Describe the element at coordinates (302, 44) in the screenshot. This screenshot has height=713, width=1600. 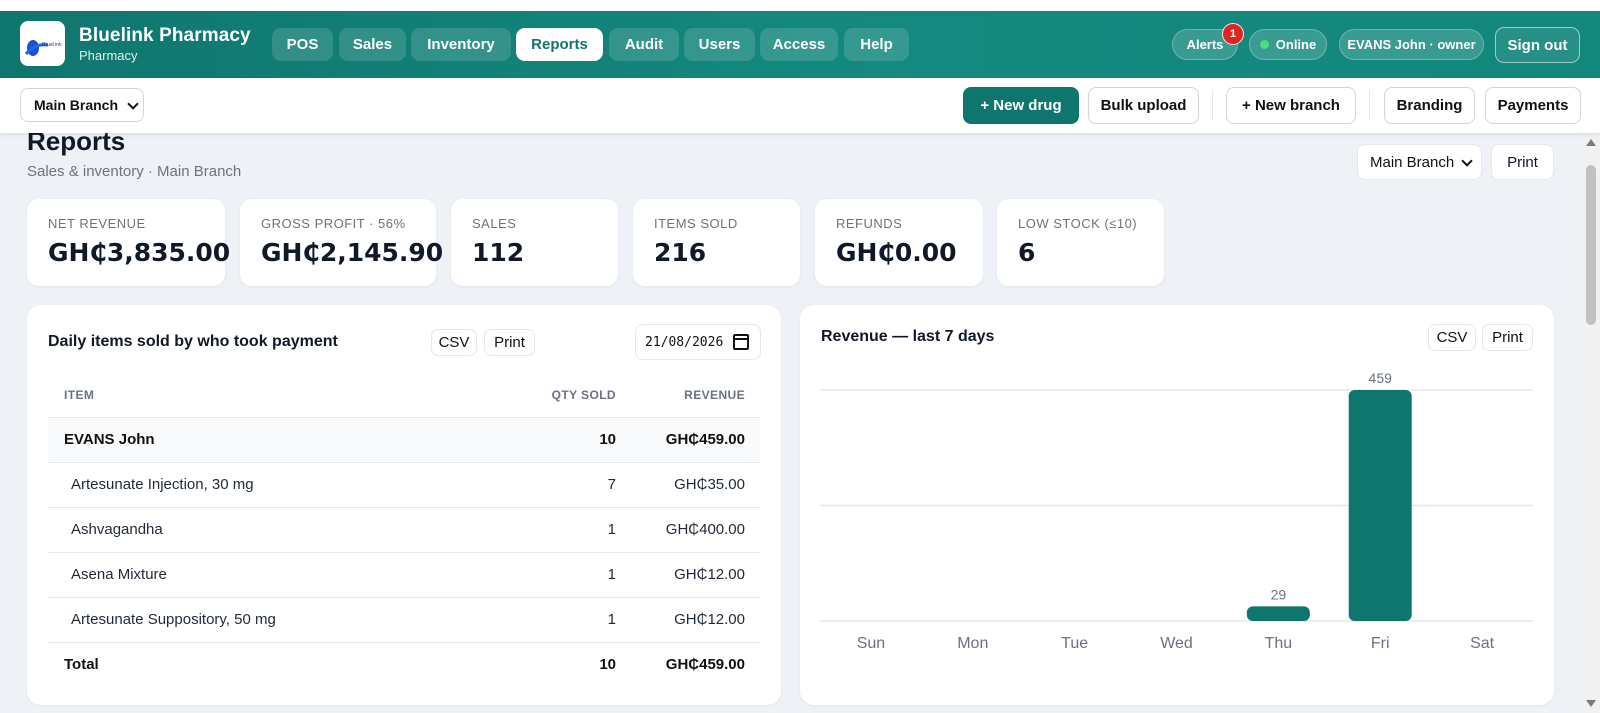
I see `nav-pos: POS` at that location.